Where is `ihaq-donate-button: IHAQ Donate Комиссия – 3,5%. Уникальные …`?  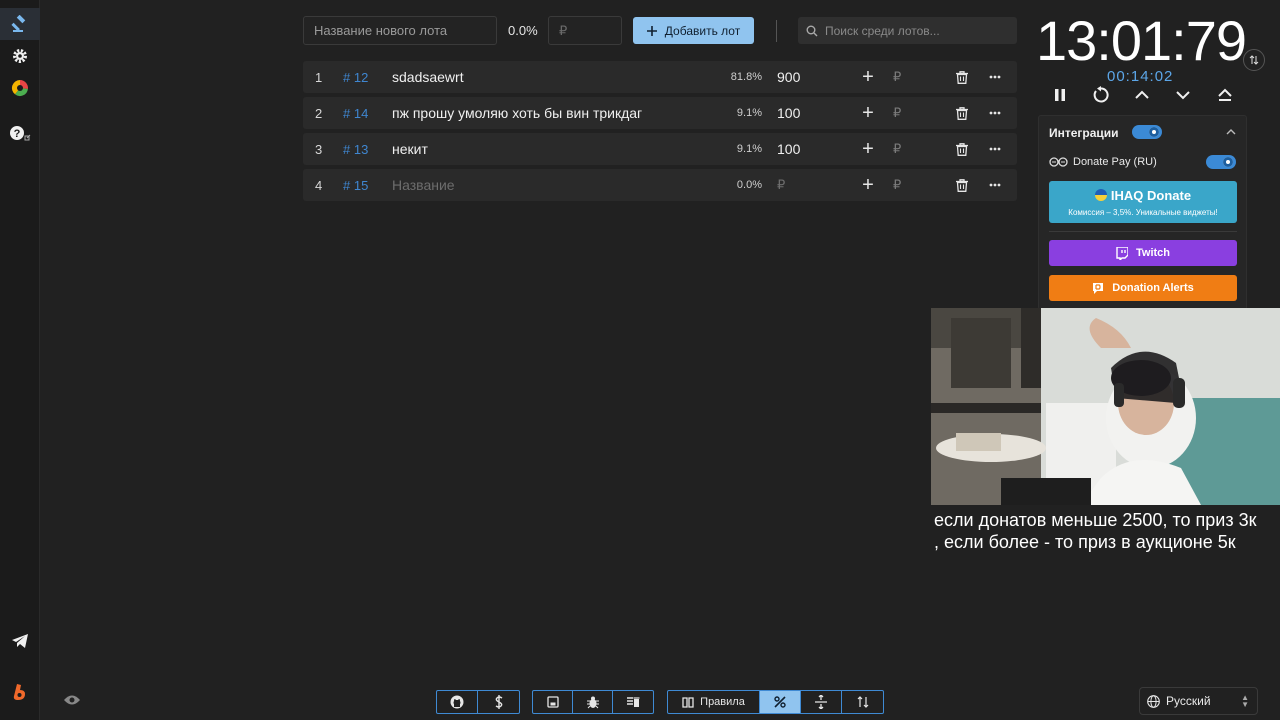
ihaq-donate-button: IHAQ Donate Комиссия – 3,5%. Уникальные … is located at coordinates (1143, 202).